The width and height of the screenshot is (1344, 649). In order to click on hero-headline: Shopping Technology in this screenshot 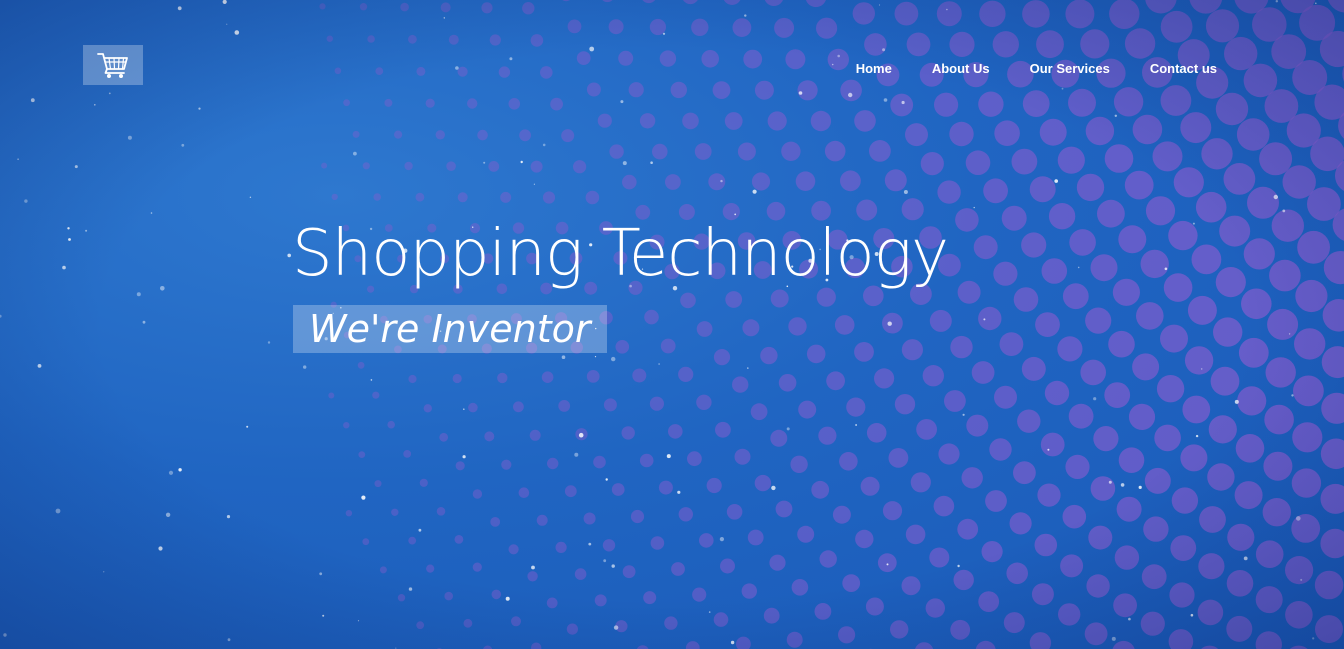, I will do `click(620, 254)`.